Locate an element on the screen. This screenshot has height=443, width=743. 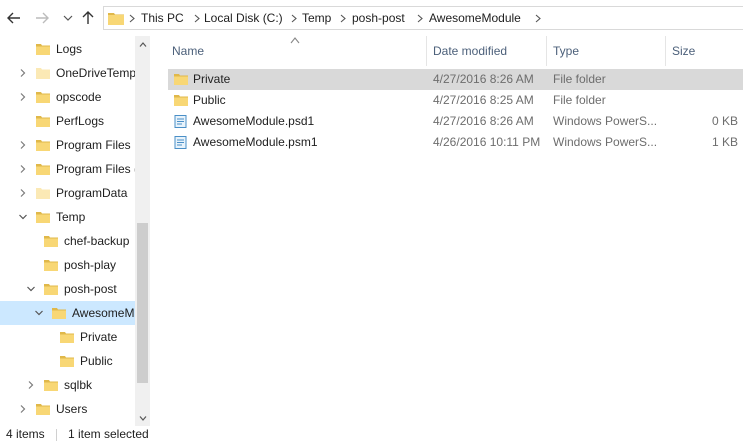
file-type: File folder is located at coordinates (579, 100).